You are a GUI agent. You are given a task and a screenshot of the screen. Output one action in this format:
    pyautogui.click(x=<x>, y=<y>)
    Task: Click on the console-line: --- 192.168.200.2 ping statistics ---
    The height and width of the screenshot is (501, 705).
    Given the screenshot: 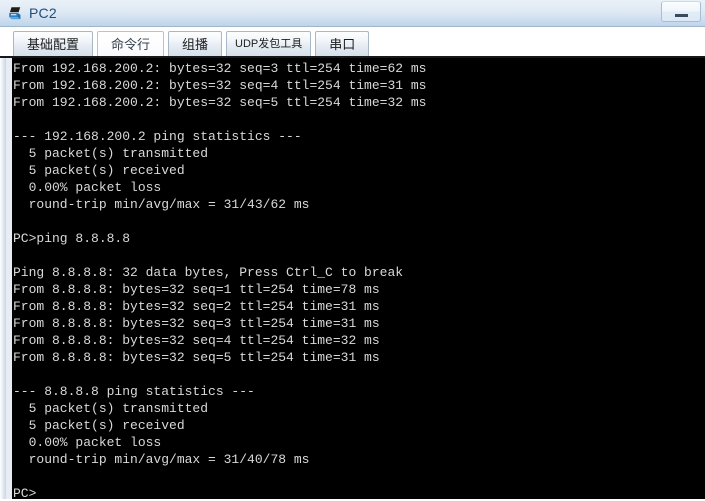 What is the action you would take?
    pyautogui.click(x=157, y=136)
    